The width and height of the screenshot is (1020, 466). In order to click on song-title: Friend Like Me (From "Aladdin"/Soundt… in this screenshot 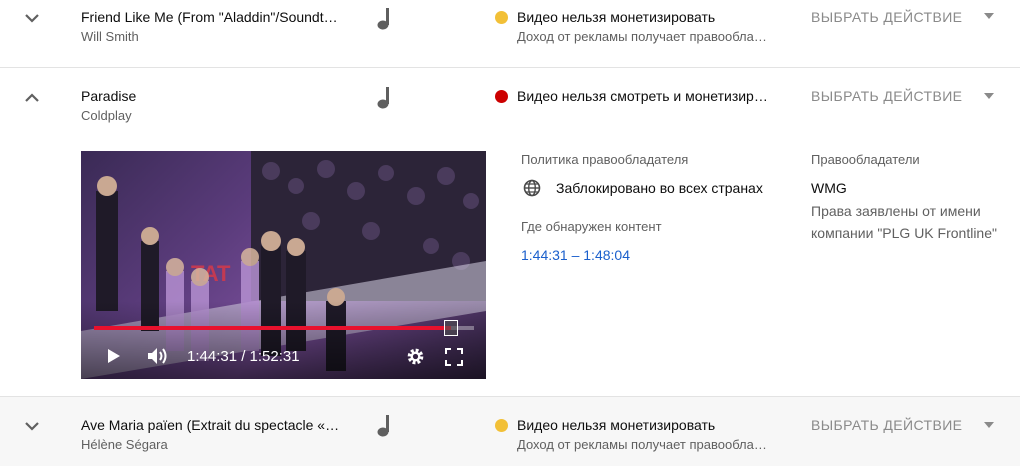, I will do `click(209, 17)`.